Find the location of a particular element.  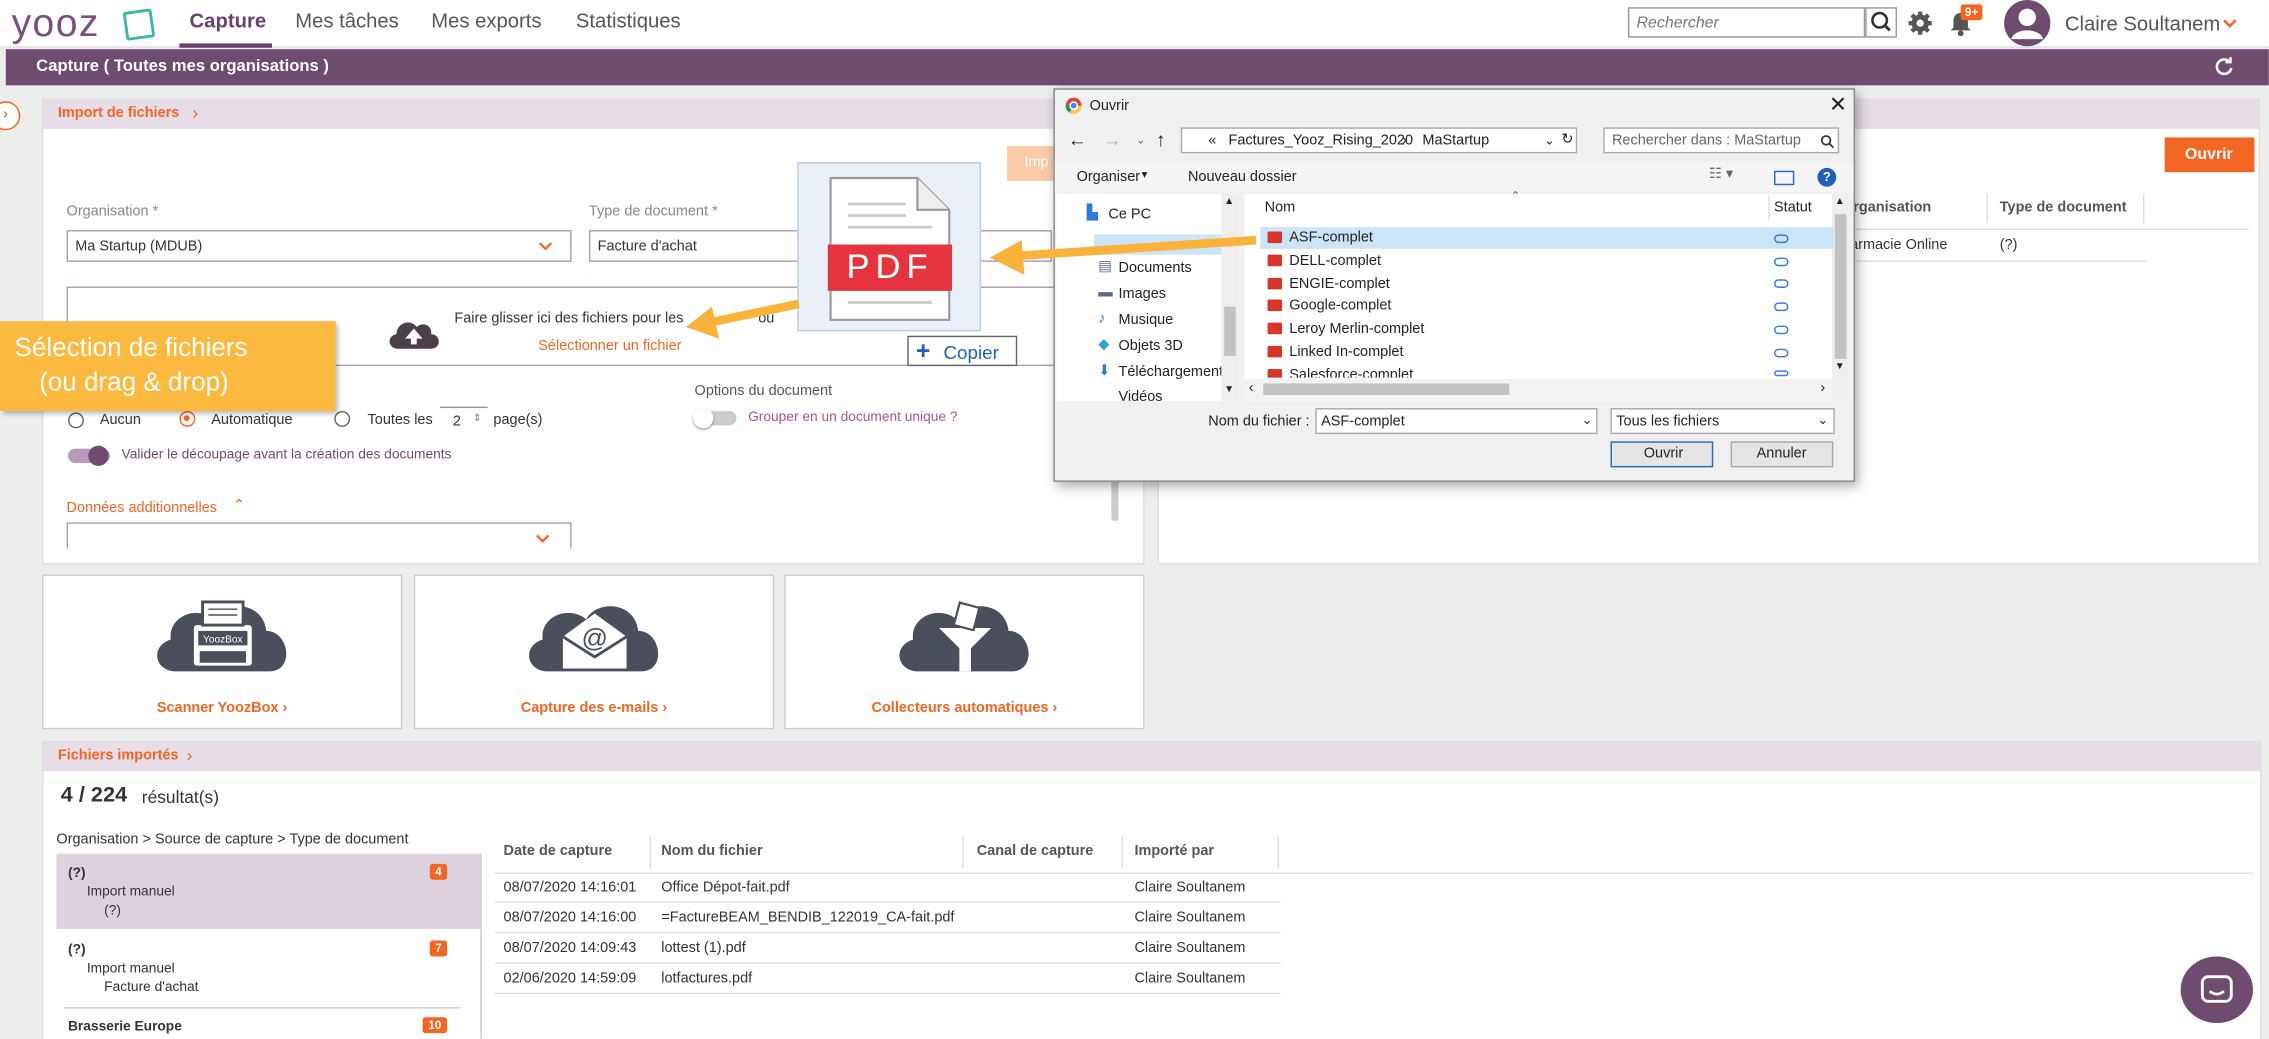

arrow-to-dropzone is located at coordinates (754, 313).